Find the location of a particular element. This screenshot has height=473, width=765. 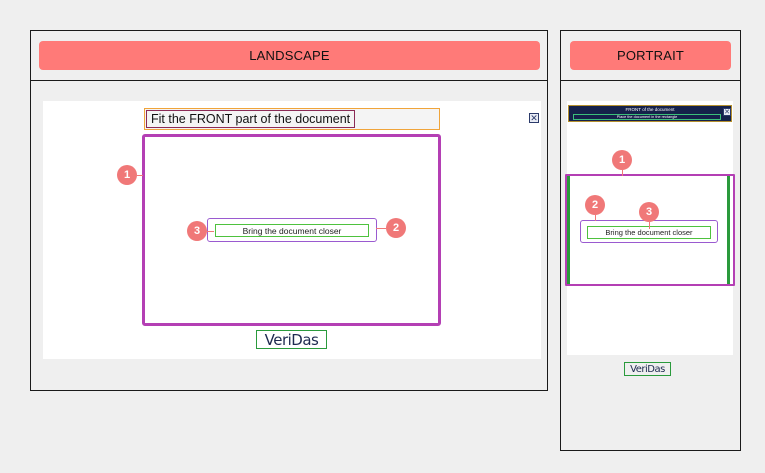

portrait-subtitle: Place the document in the rectangle is located at coordinates (647, 117).